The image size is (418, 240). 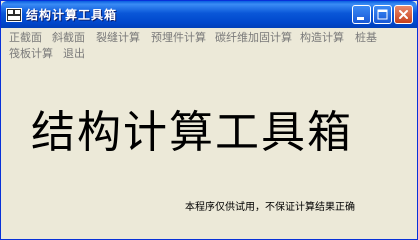 What do you see at coordinates (270, 207) in the screenshot?
I see `disclaimer-text: 本程序仅供试用，不保证计算结果正确` at bounding box center [270, 207].